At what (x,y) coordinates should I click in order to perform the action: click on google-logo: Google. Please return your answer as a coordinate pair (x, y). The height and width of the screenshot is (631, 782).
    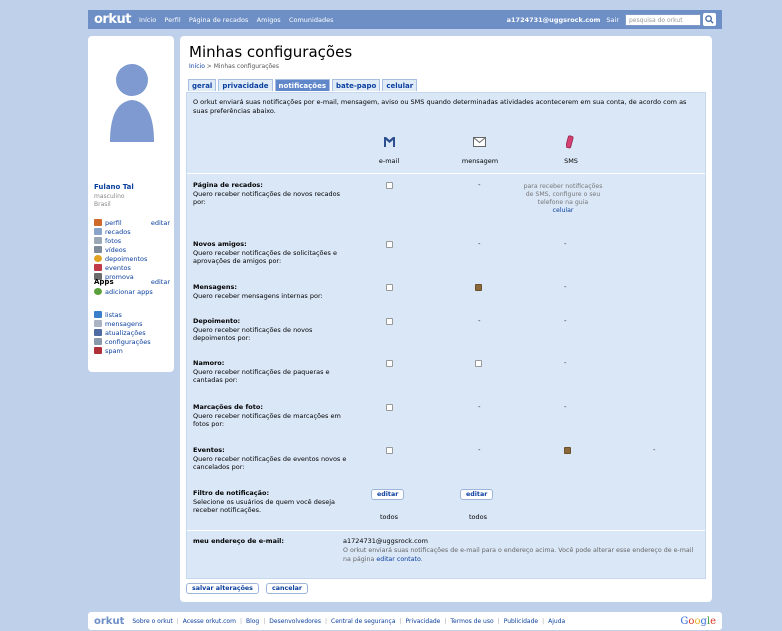
    Looking at the image, I should click on (698, 621).